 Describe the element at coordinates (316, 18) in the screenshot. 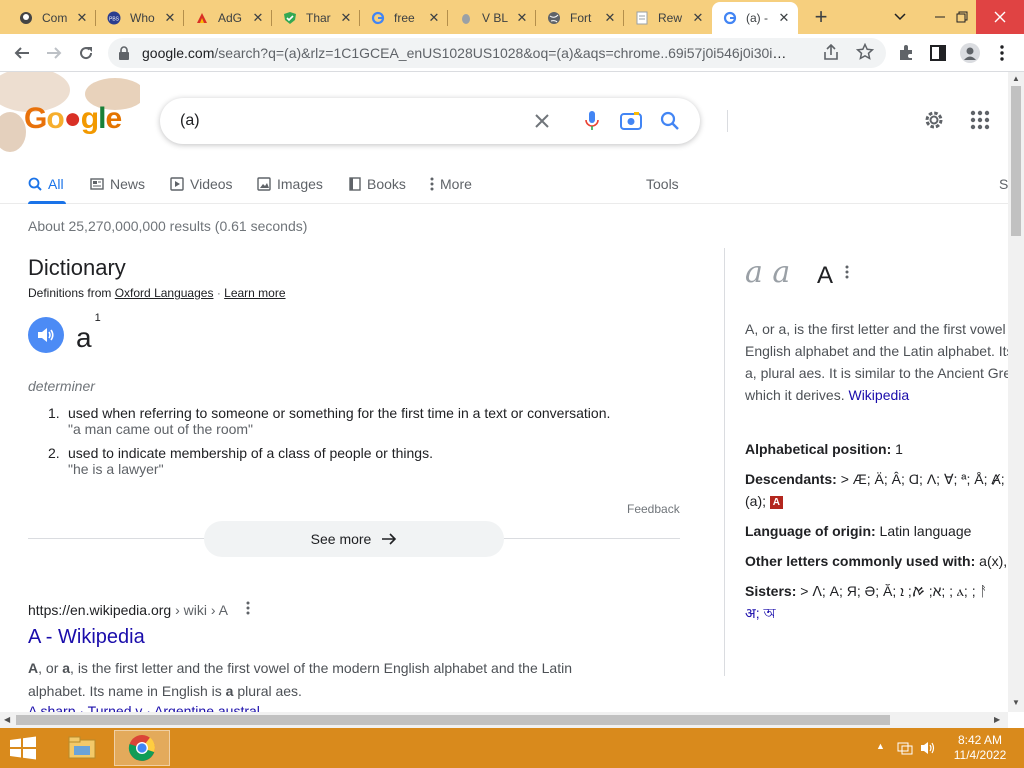

I see `browser-tab-4: Thar ✕` at that location.